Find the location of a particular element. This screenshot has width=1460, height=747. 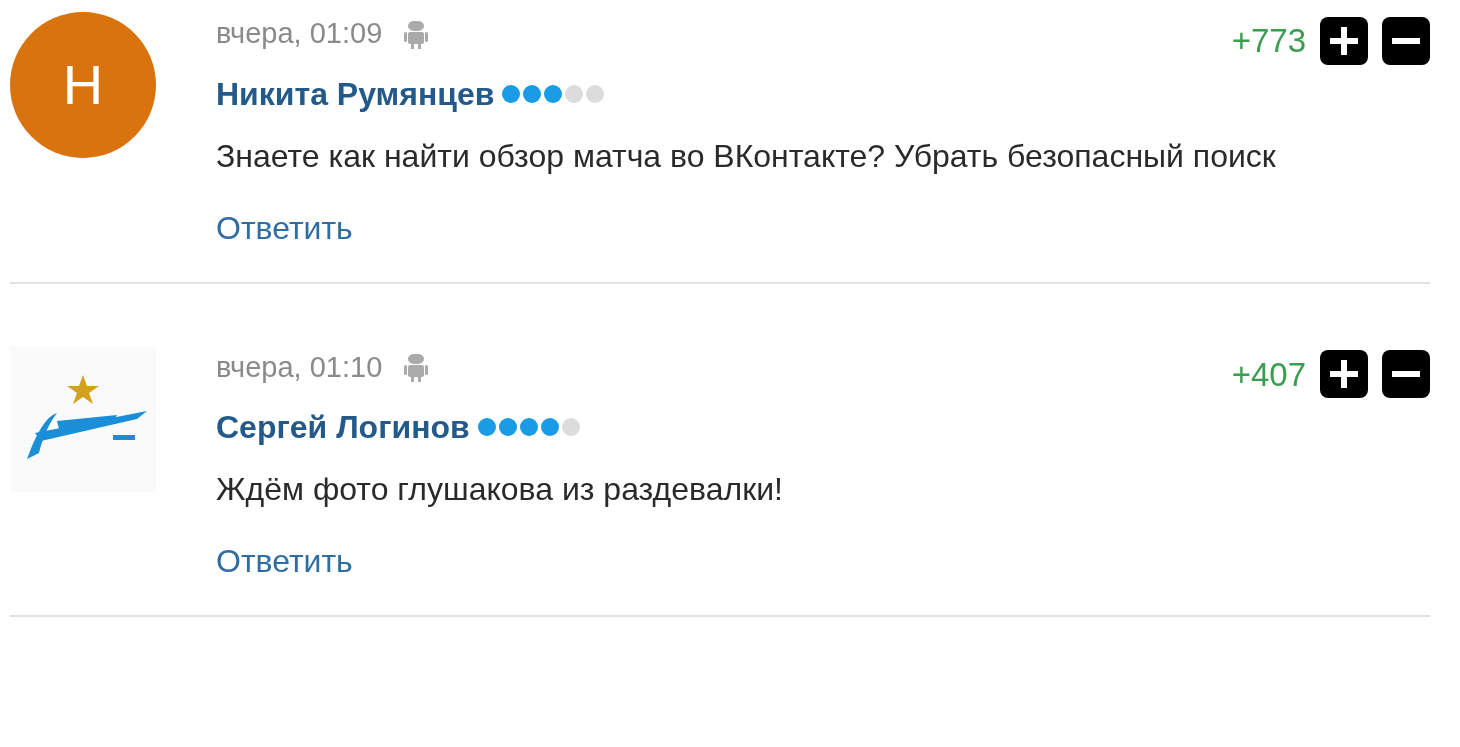

avatar: Н is located at coordinates (83, 85).